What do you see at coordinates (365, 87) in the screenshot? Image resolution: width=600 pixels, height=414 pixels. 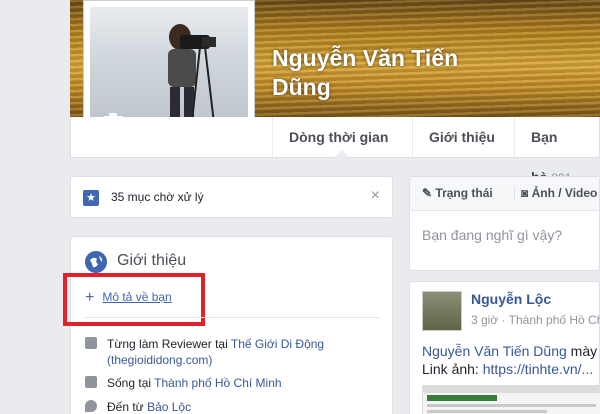 I see `profile-name-line2: Dũng` at bounding box center [365, 87].